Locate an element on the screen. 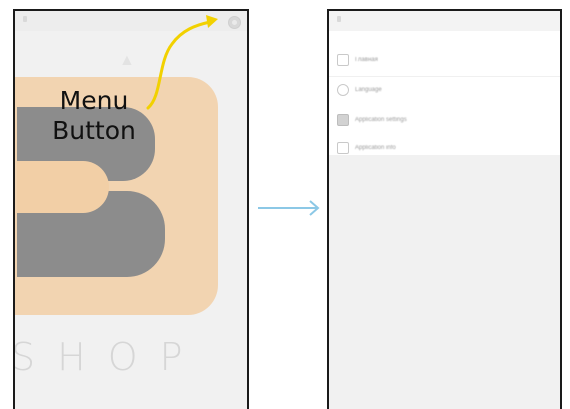  callout-line-1: Menu is located at coordinates (94, 100).